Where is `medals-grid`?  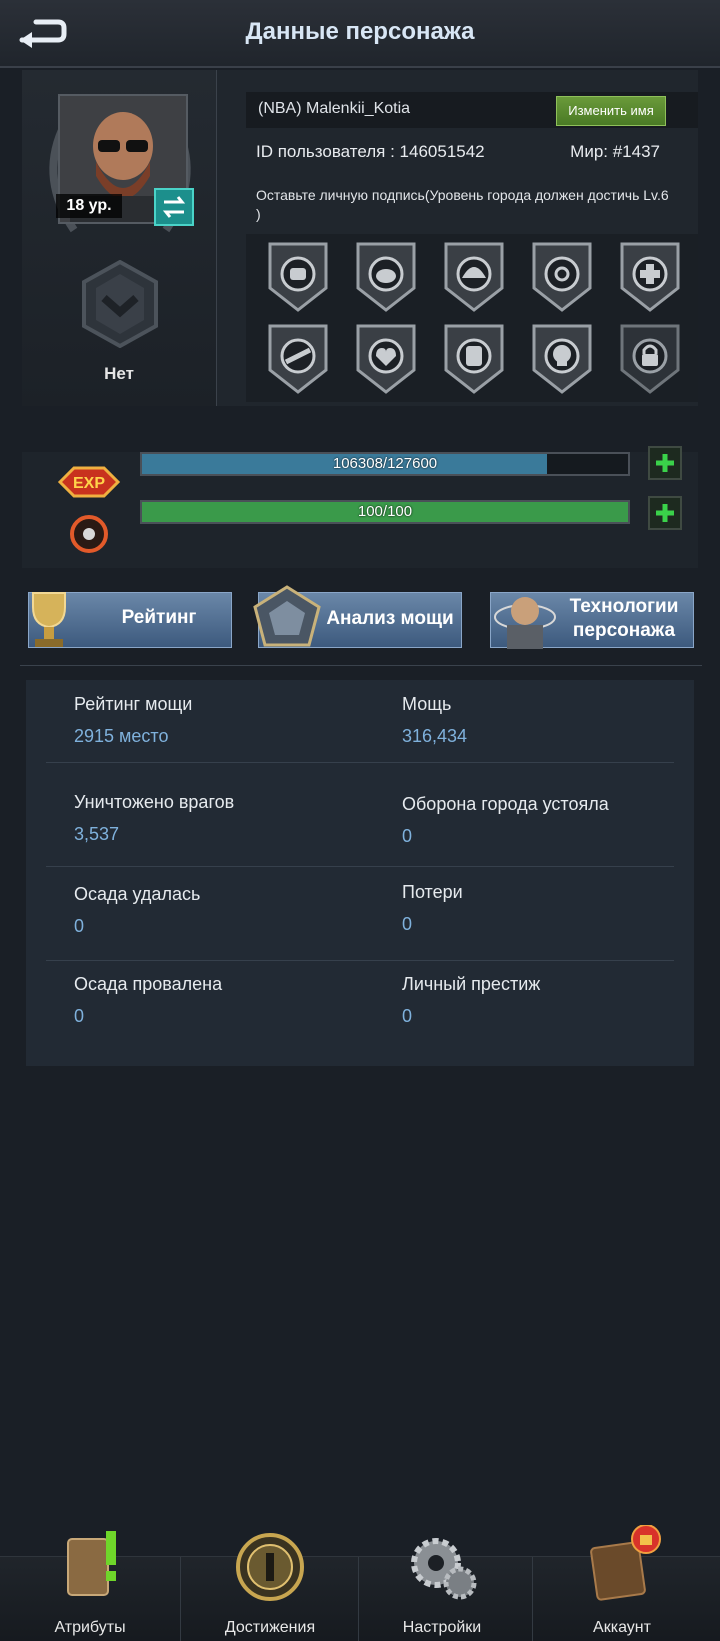
medals-grid is located at coordinates (472, 318).